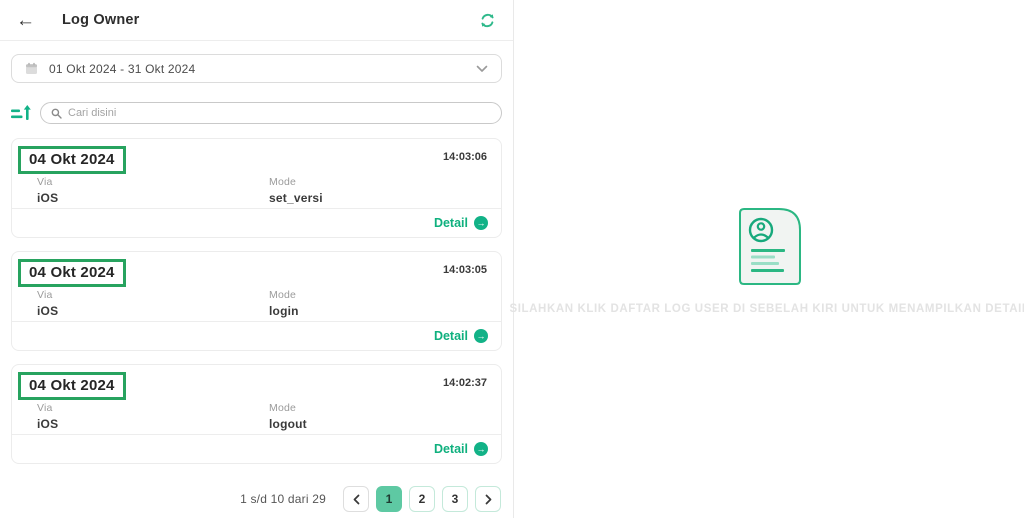 This screenshot has height=518, width=1024. I want to click on card-top-row: 04 Okt 2024 14:02:37, so click(256, 382).